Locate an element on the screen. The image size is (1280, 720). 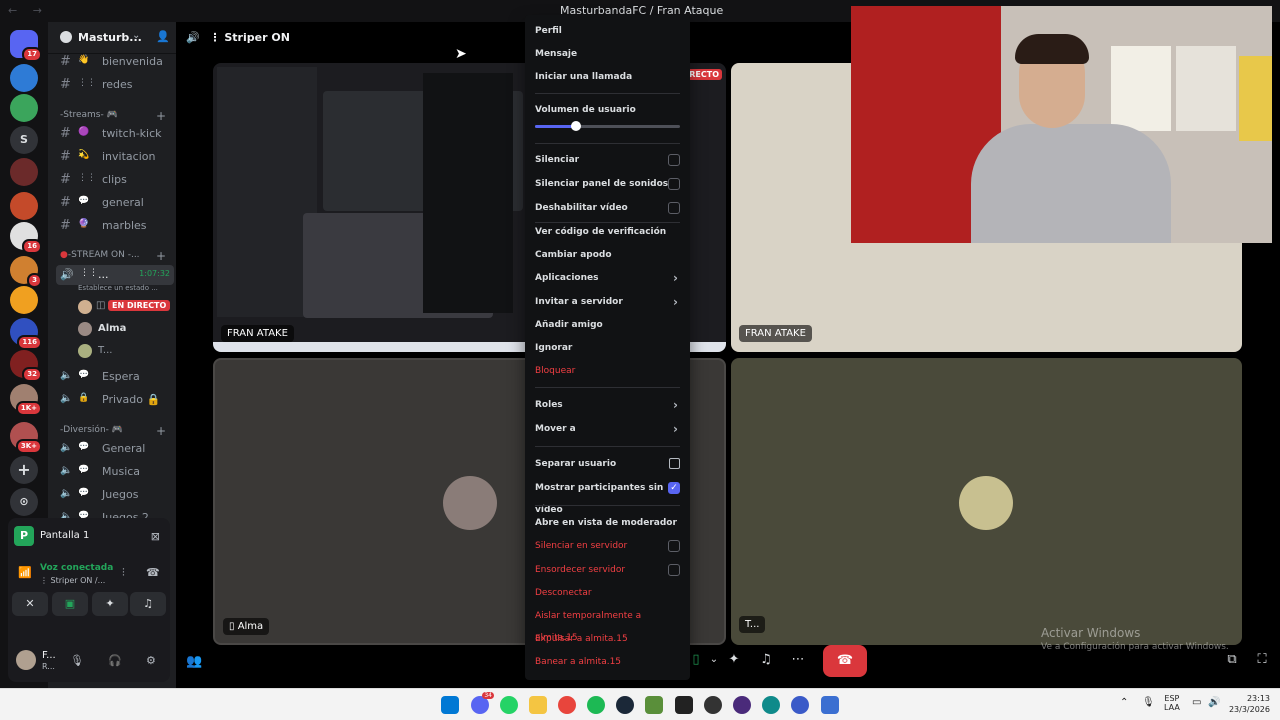
channel-twitch-kick: # 🟣 twitch-kick is located at coordinates (115, 134).